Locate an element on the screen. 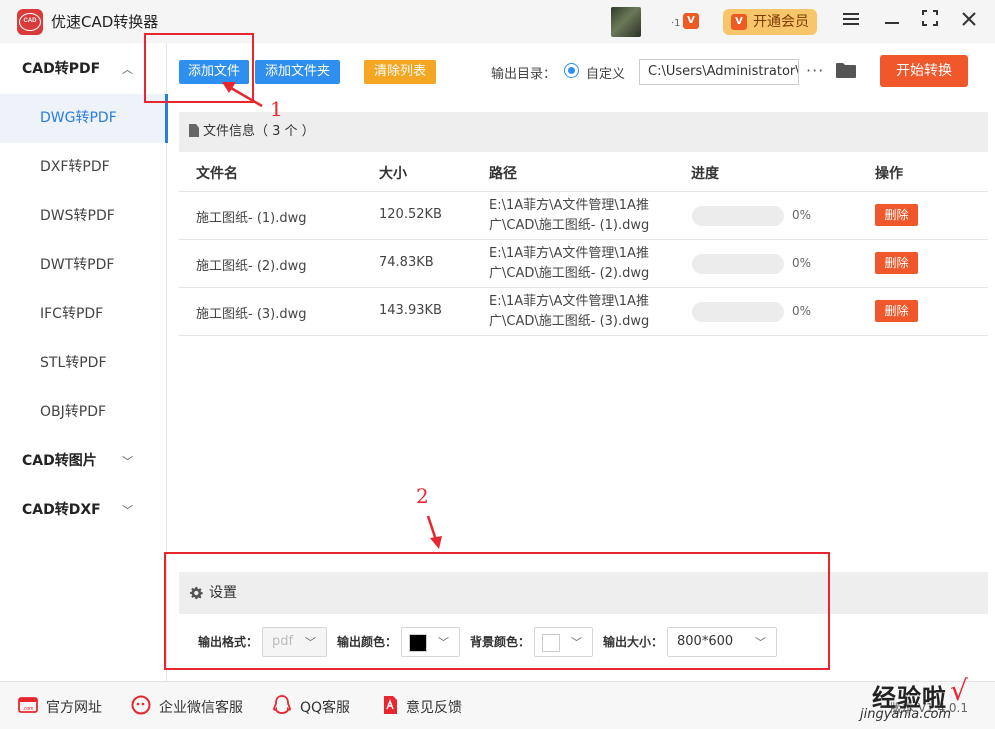 This screenshot has height=729, width=995. maximize-icon is located at coordinates (930, 21).